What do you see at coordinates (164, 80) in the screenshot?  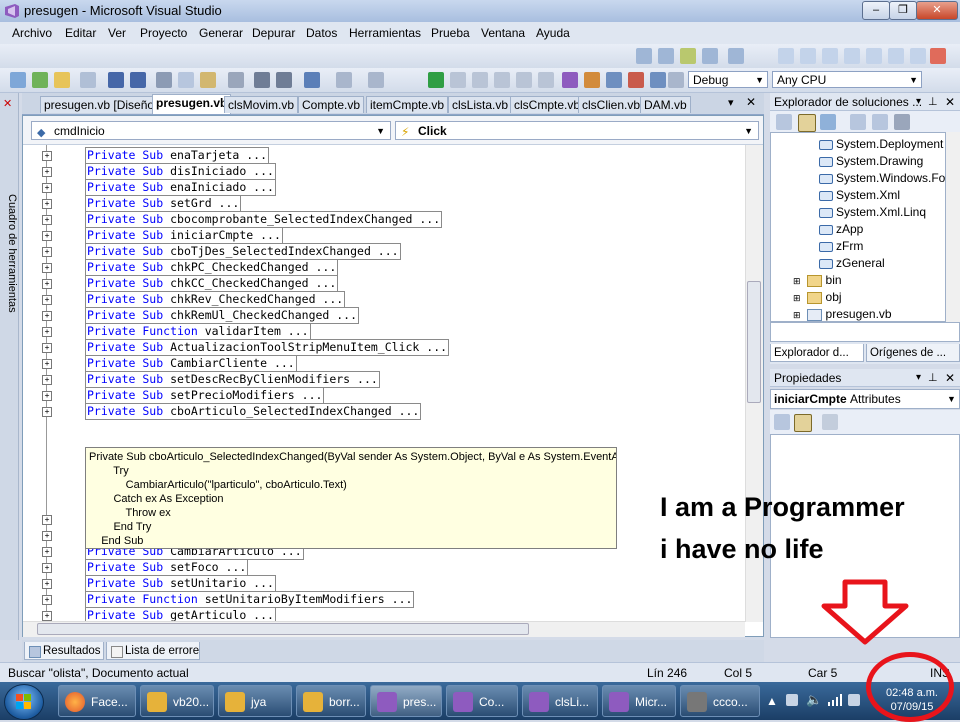 I see `cut-icon` at bounding box center [164, 80].